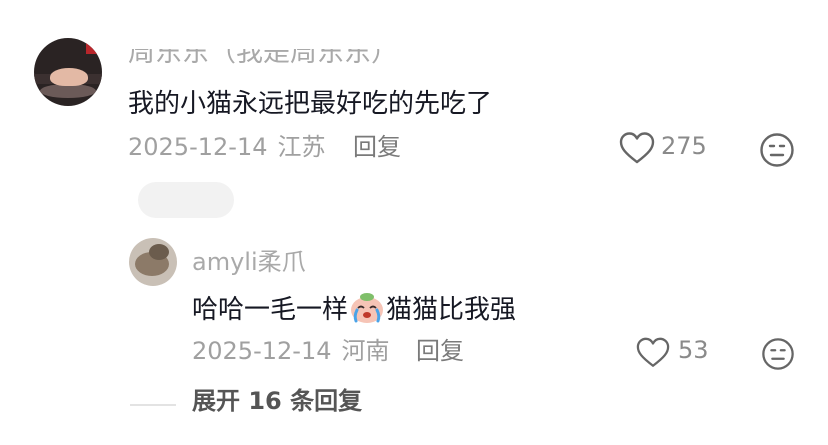 This screenshot has height=445, width=828. Describe the element at coordinates (693, 350) in the screenshot. I see `reply-like-count: 53` at that location.